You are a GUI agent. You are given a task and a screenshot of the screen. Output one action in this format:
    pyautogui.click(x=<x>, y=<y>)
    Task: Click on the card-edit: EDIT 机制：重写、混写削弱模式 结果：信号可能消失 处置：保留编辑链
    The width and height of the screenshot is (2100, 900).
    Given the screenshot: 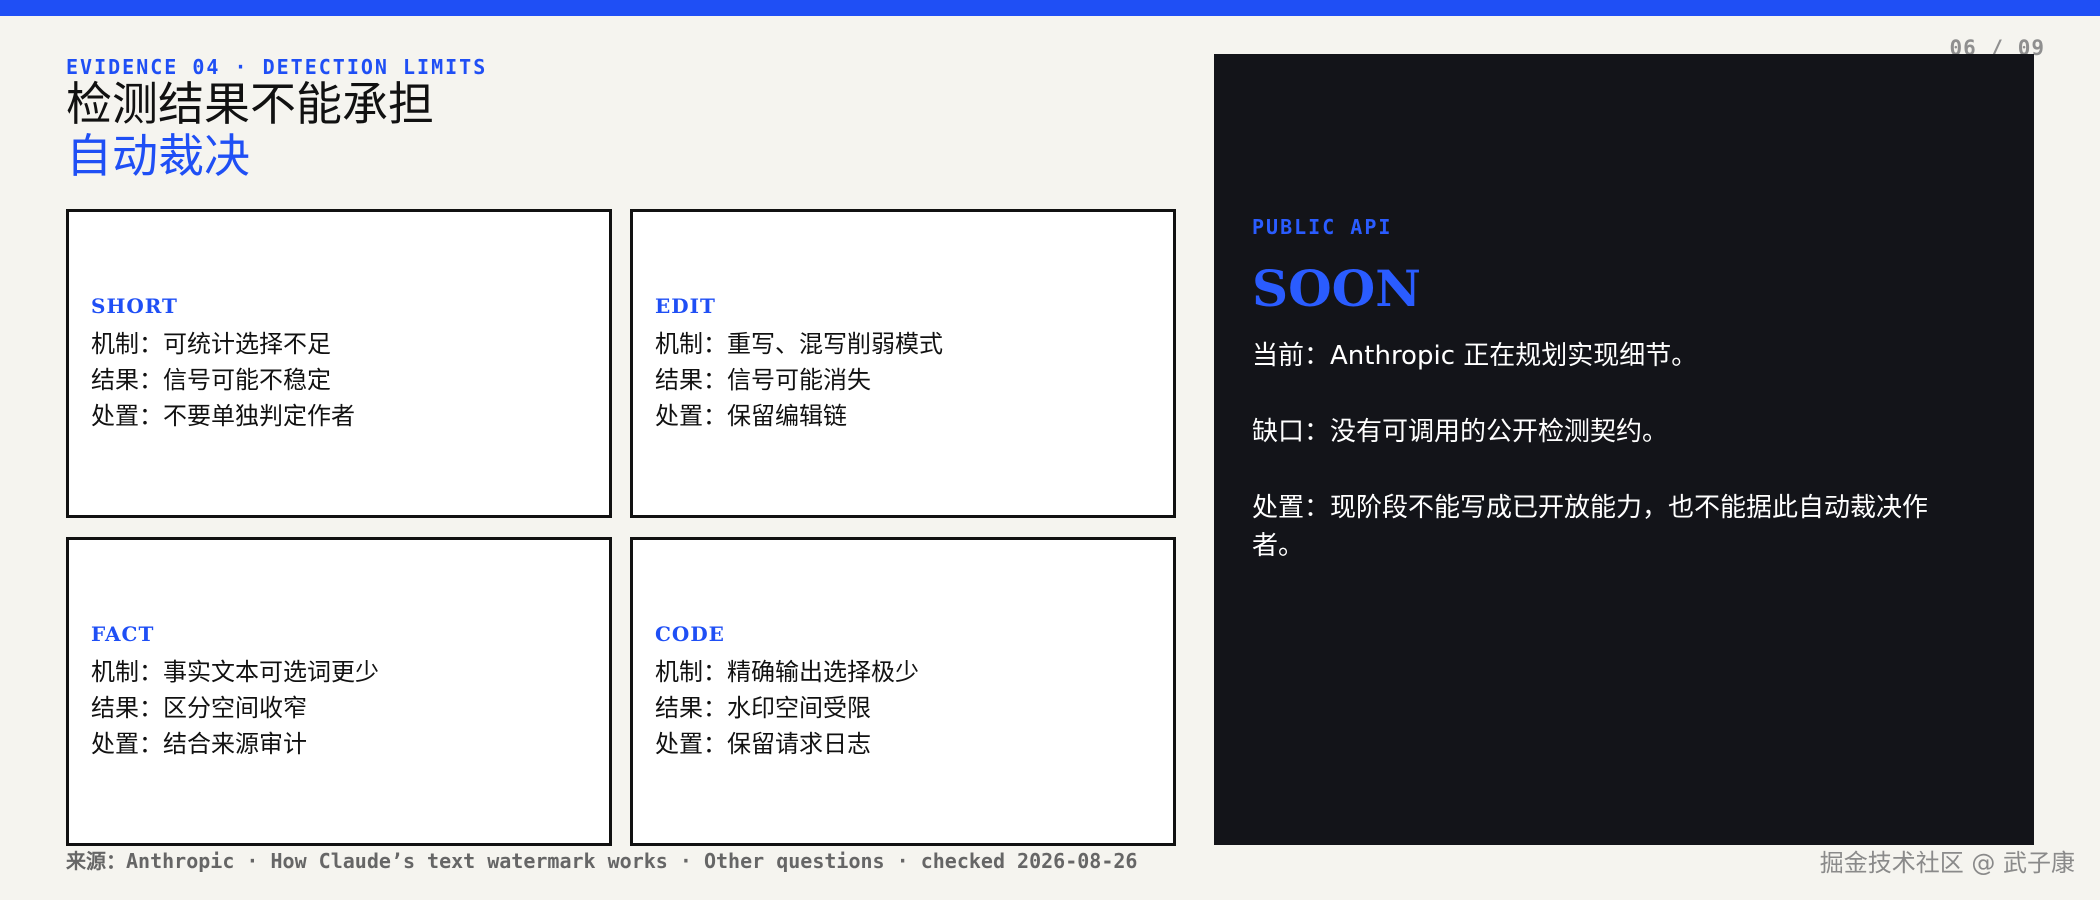 What is the action you would take?
    pyautogui.click(x=903, y=363)
    